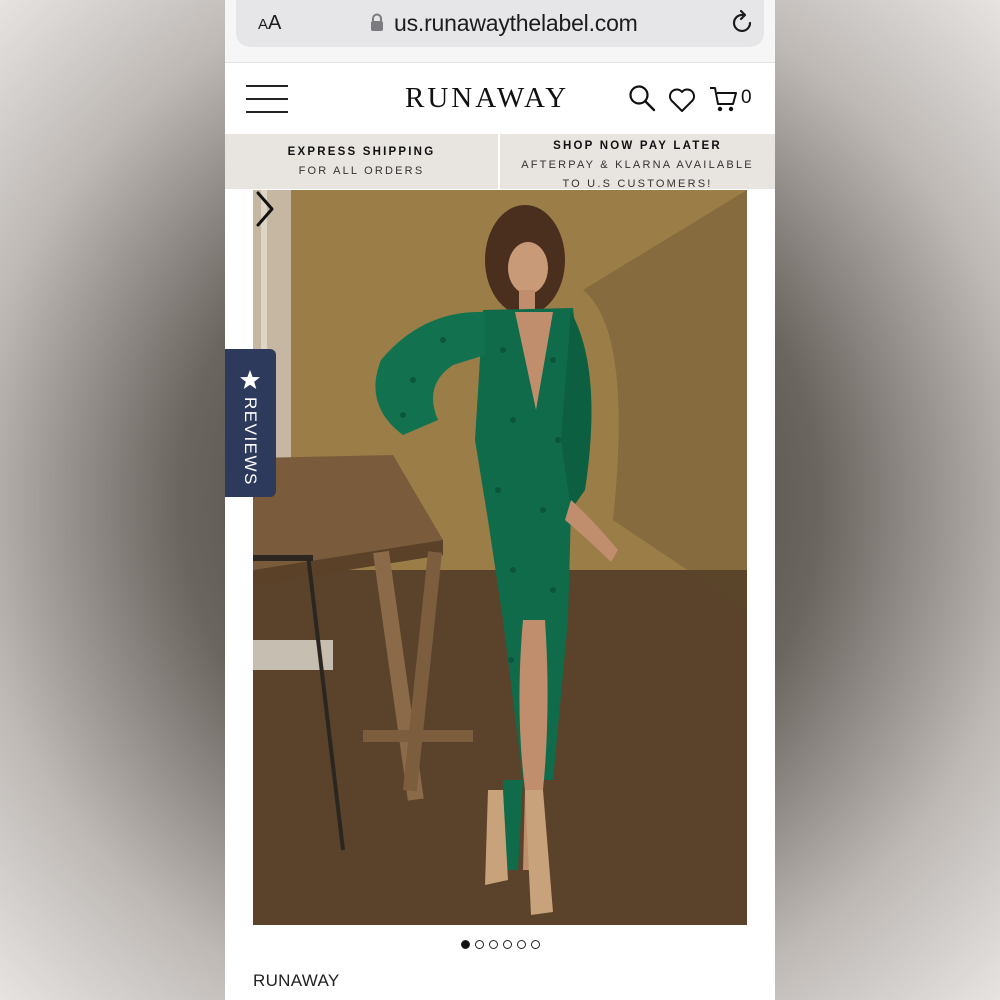 This screenshot has height=1000, width=1000. I want to click on promo-shipping-title: EXPRESS SHIPPING, so click(361, 152).